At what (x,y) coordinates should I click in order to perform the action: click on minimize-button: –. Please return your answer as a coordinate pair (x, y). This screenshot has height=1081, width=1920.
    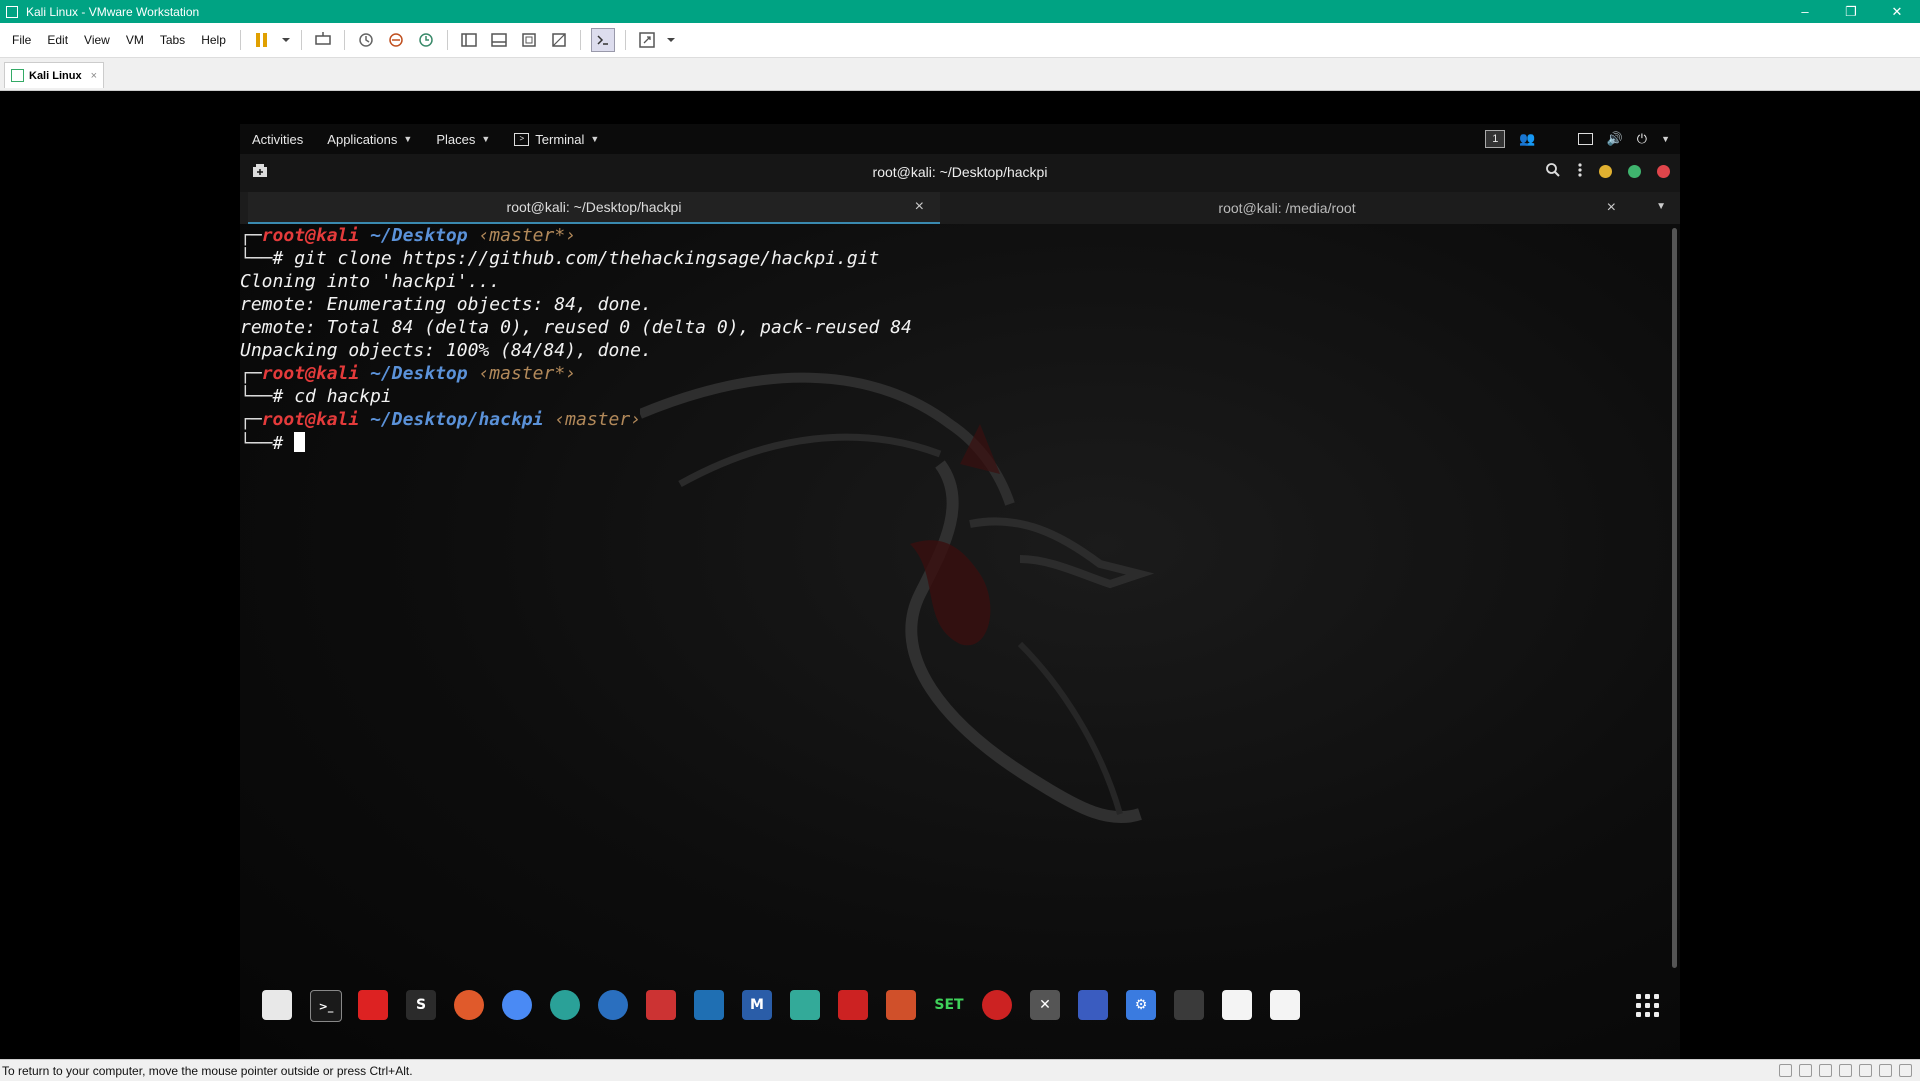
    Looking at the image, I should click on (1805, 11).